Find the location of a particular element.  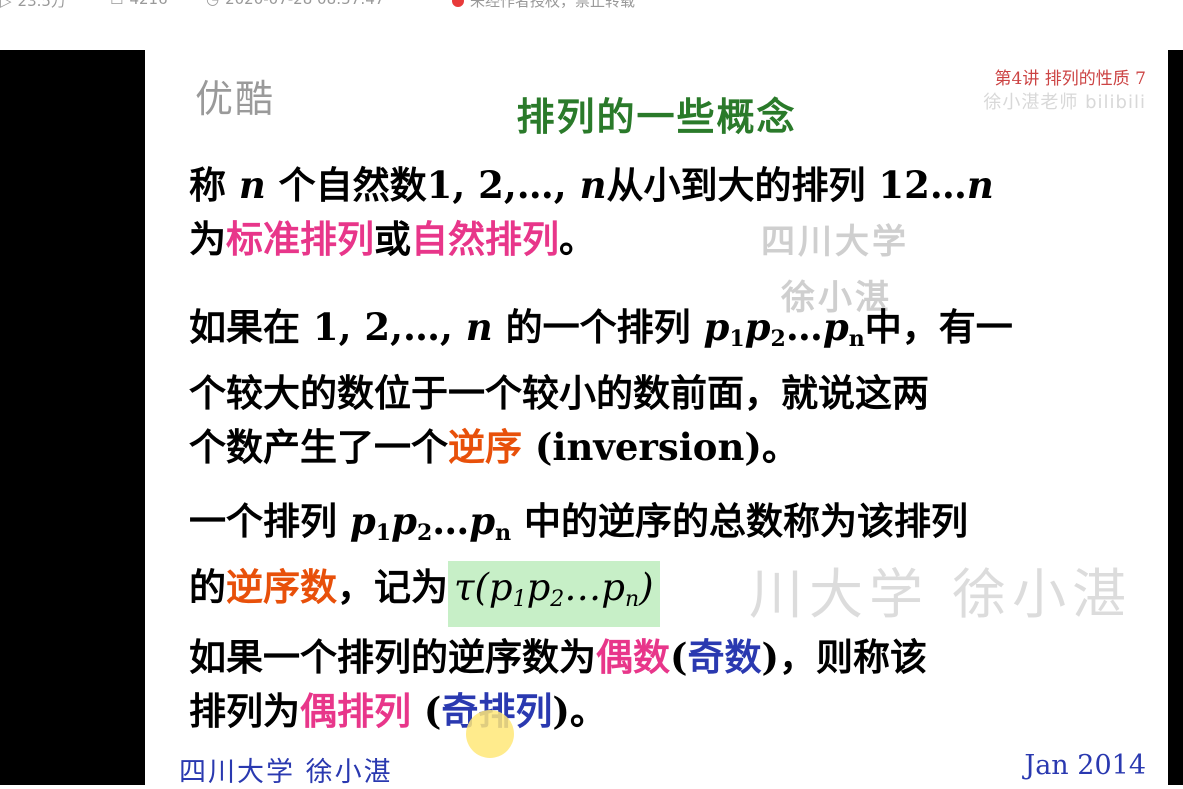

video-letterbox-right is located at coordinates (1175, 417).